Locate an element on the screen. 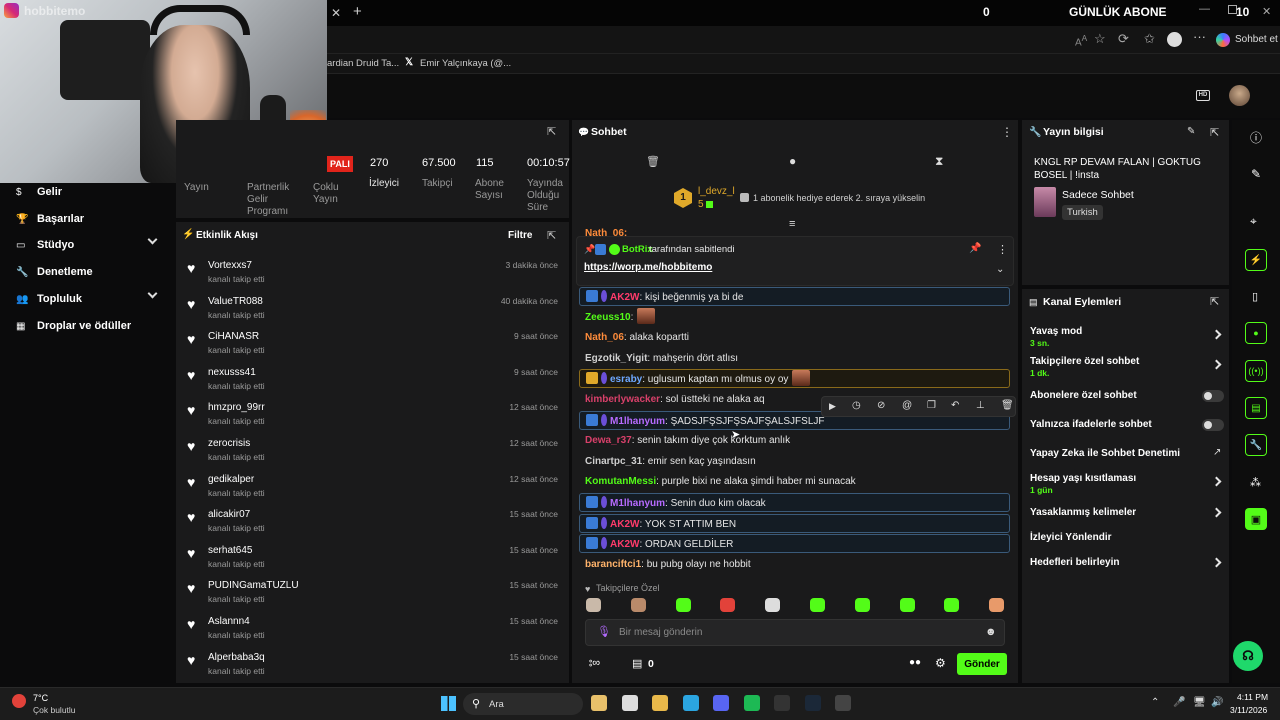 Image resolution: width=1280 pixels, height=720 pixels. activity-user: serhat645 is located at coordinates (230, 550).